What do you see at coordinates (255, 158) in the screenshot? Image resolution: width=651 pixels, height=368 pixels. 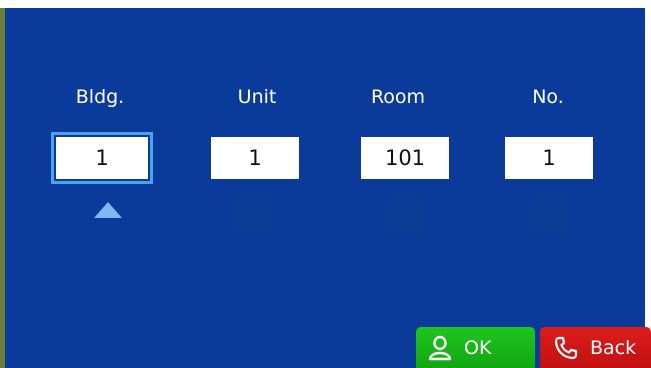 I see `unit-field: 1` at bounding box center [255, 158].